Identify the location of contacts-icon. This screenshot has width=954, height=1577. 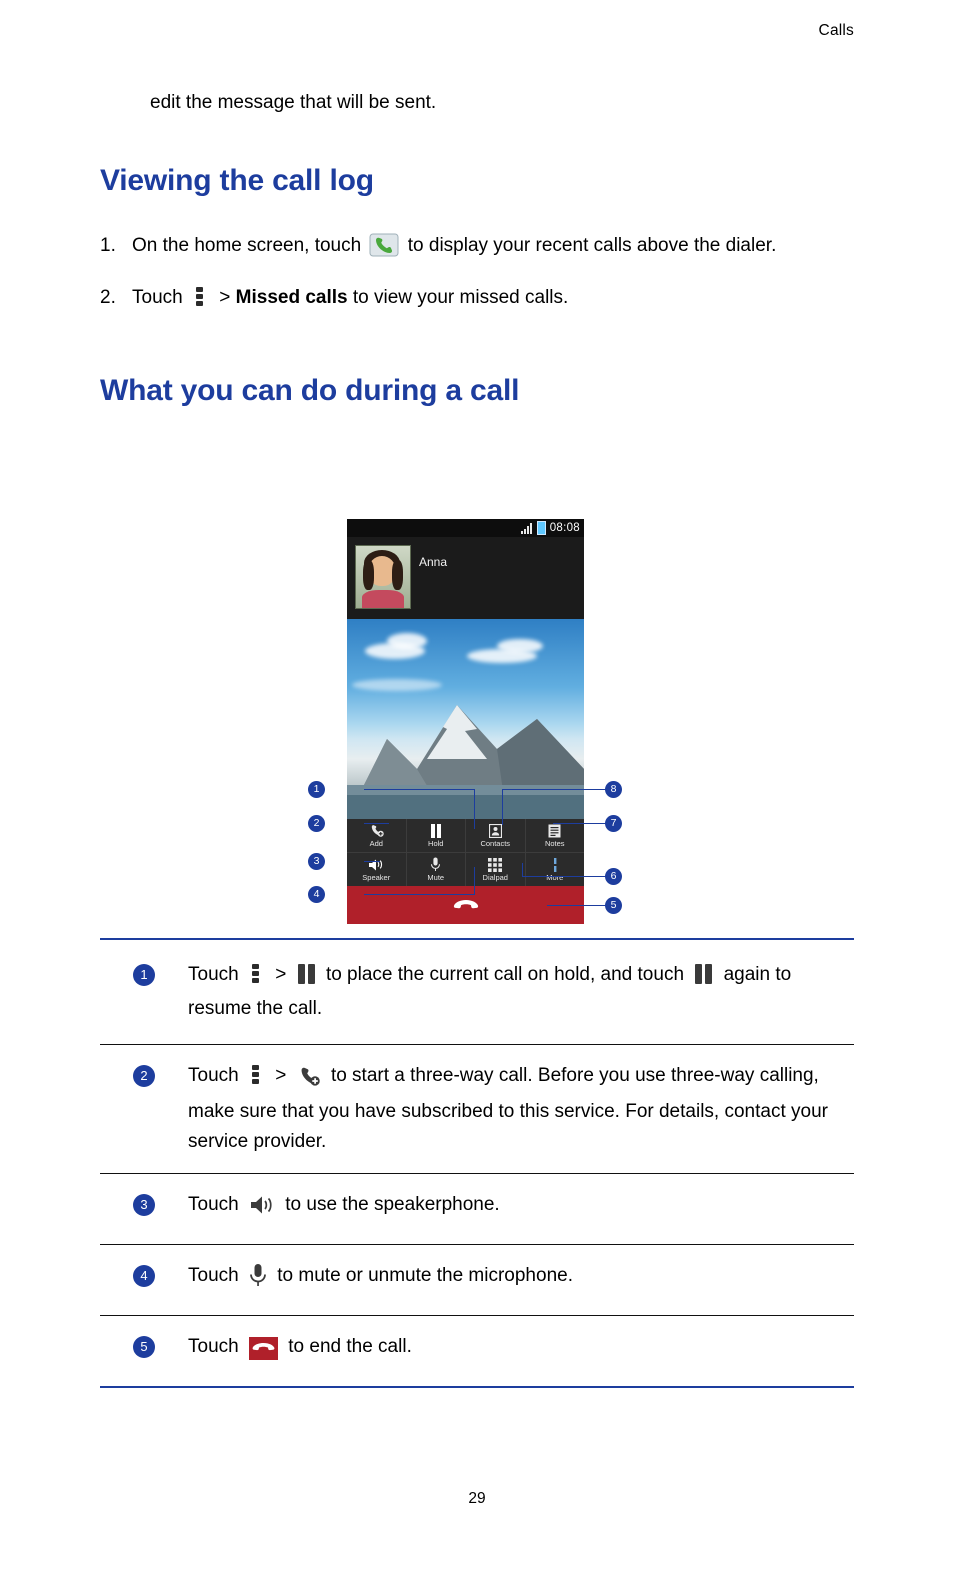
(495, 830).